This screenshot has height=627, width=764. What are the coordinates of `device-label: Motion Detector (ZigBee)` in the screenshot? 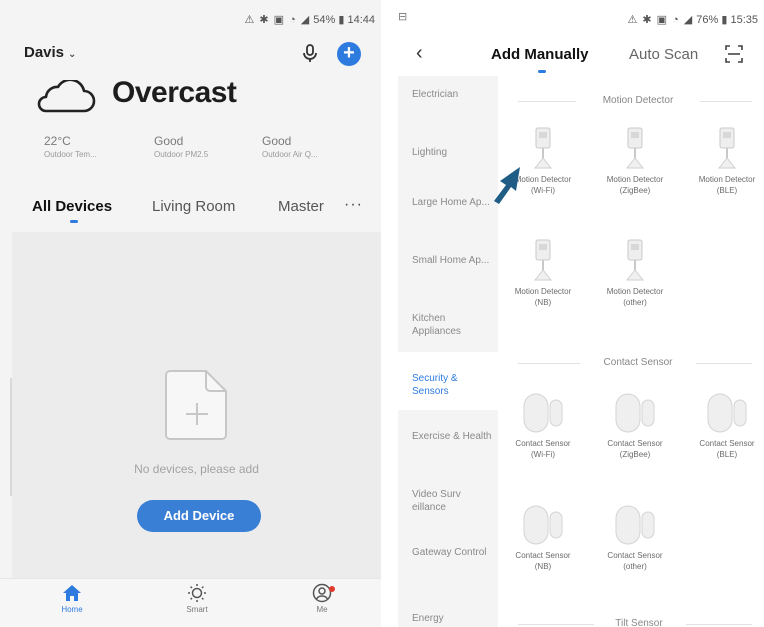 It's located at (635, 185).